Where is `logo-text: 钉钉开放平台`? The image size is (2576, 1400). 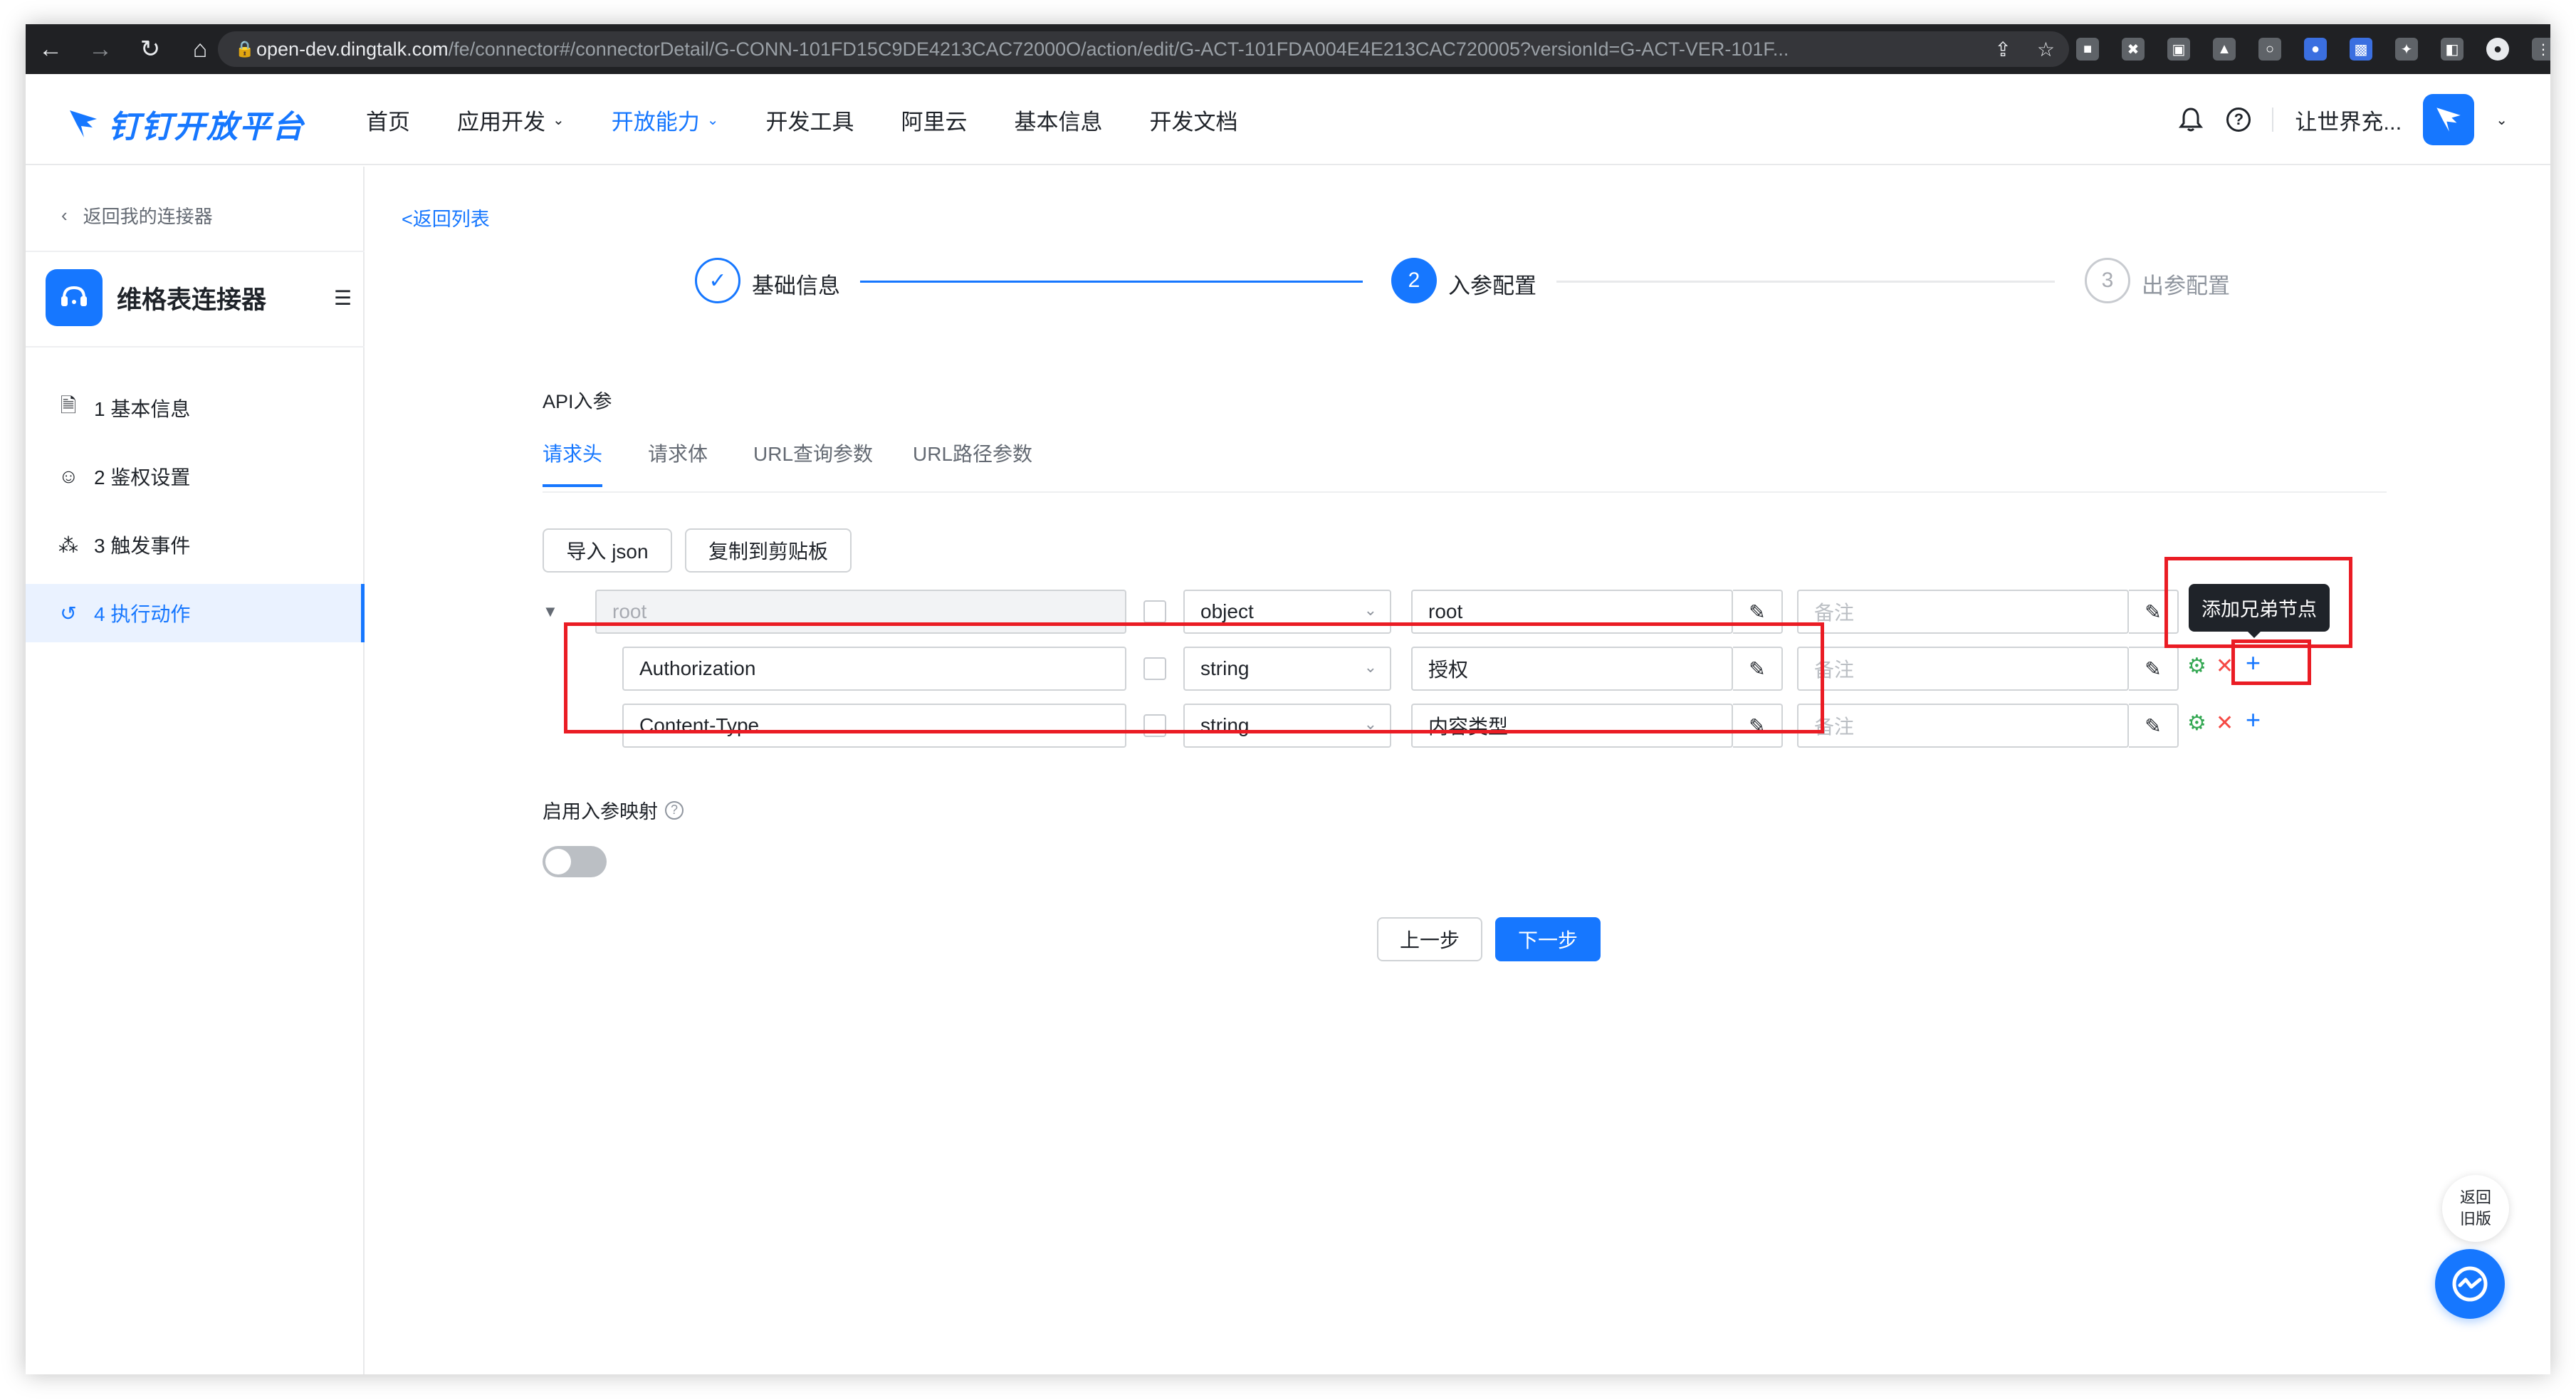
logo-text: 钉钉开放平台 is located at coordinates (206, 127).